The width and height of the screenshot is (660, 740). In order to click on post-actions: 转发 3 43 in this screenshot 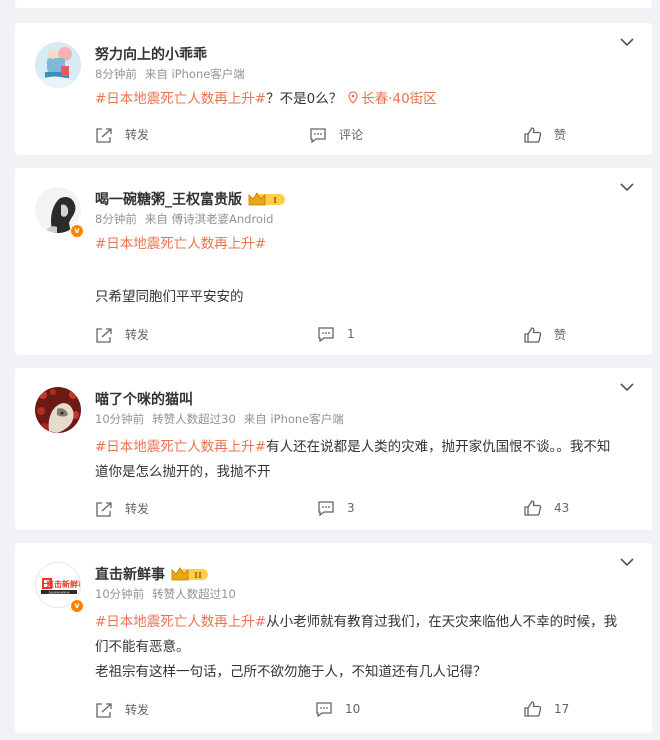, I will do `click(333, 510)`.